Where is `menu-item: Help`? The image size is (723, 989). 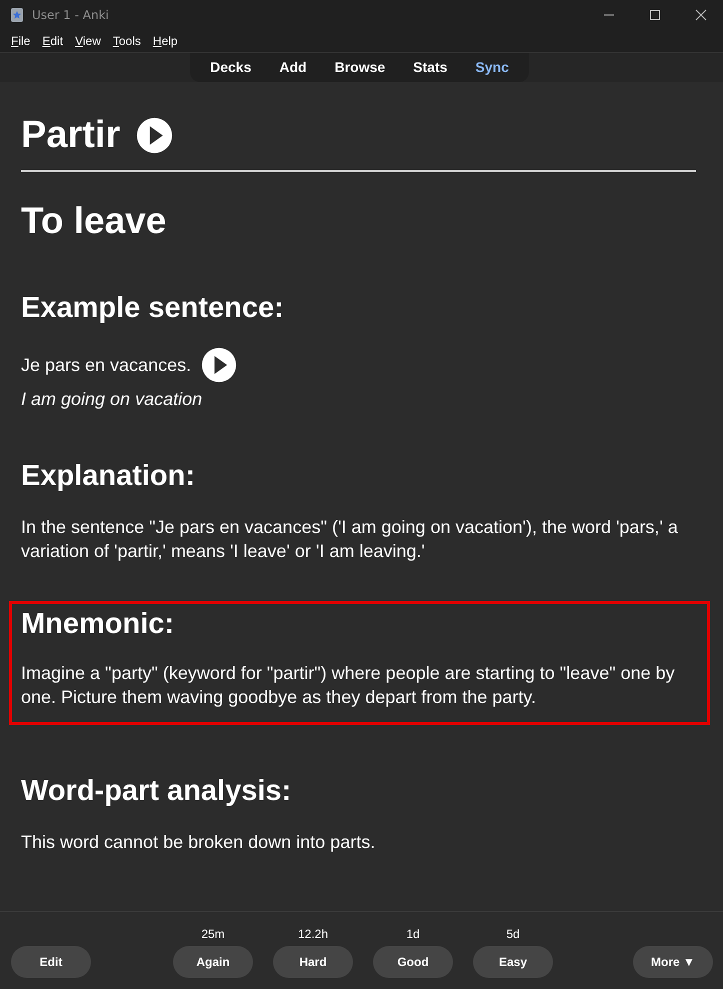
menu-item: Help is located at coordinates (165, 41).